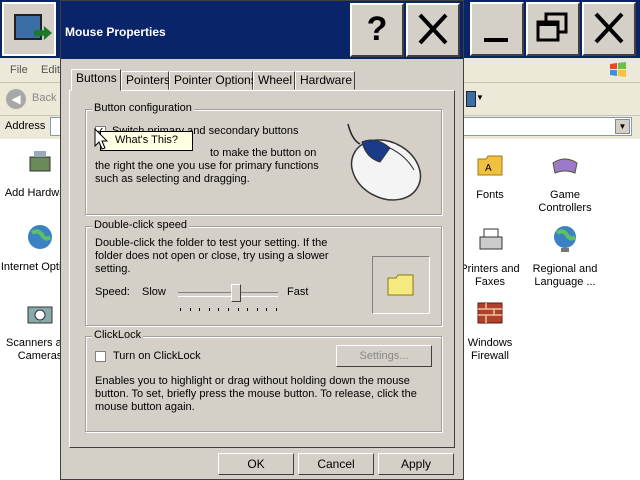  I want to click on views-icon, so click(471, 99).